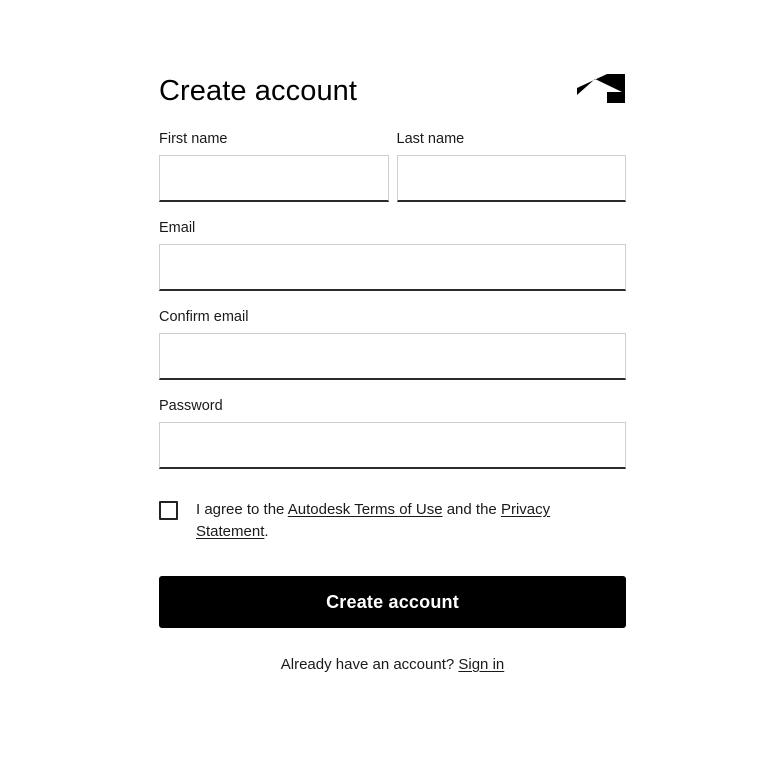  I want to click on page-title: Create account, so click(258, 91).